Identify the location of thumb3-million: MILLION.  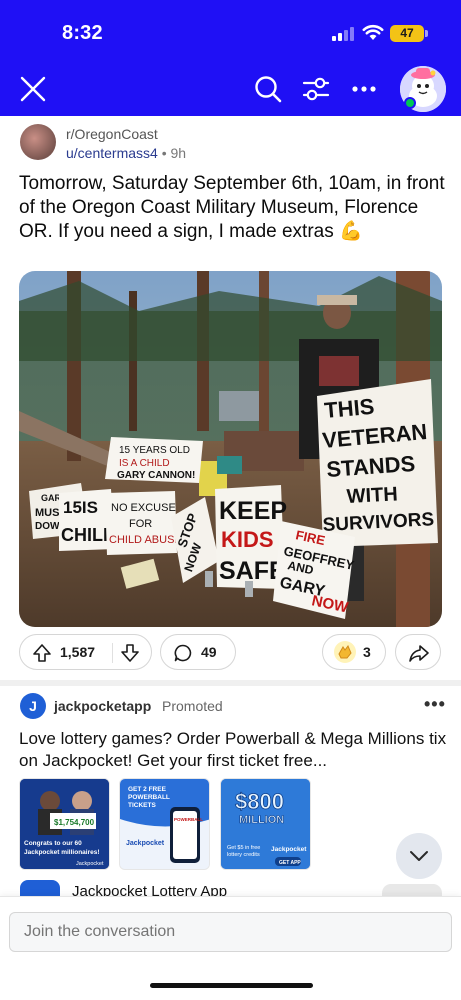
(261, 820).